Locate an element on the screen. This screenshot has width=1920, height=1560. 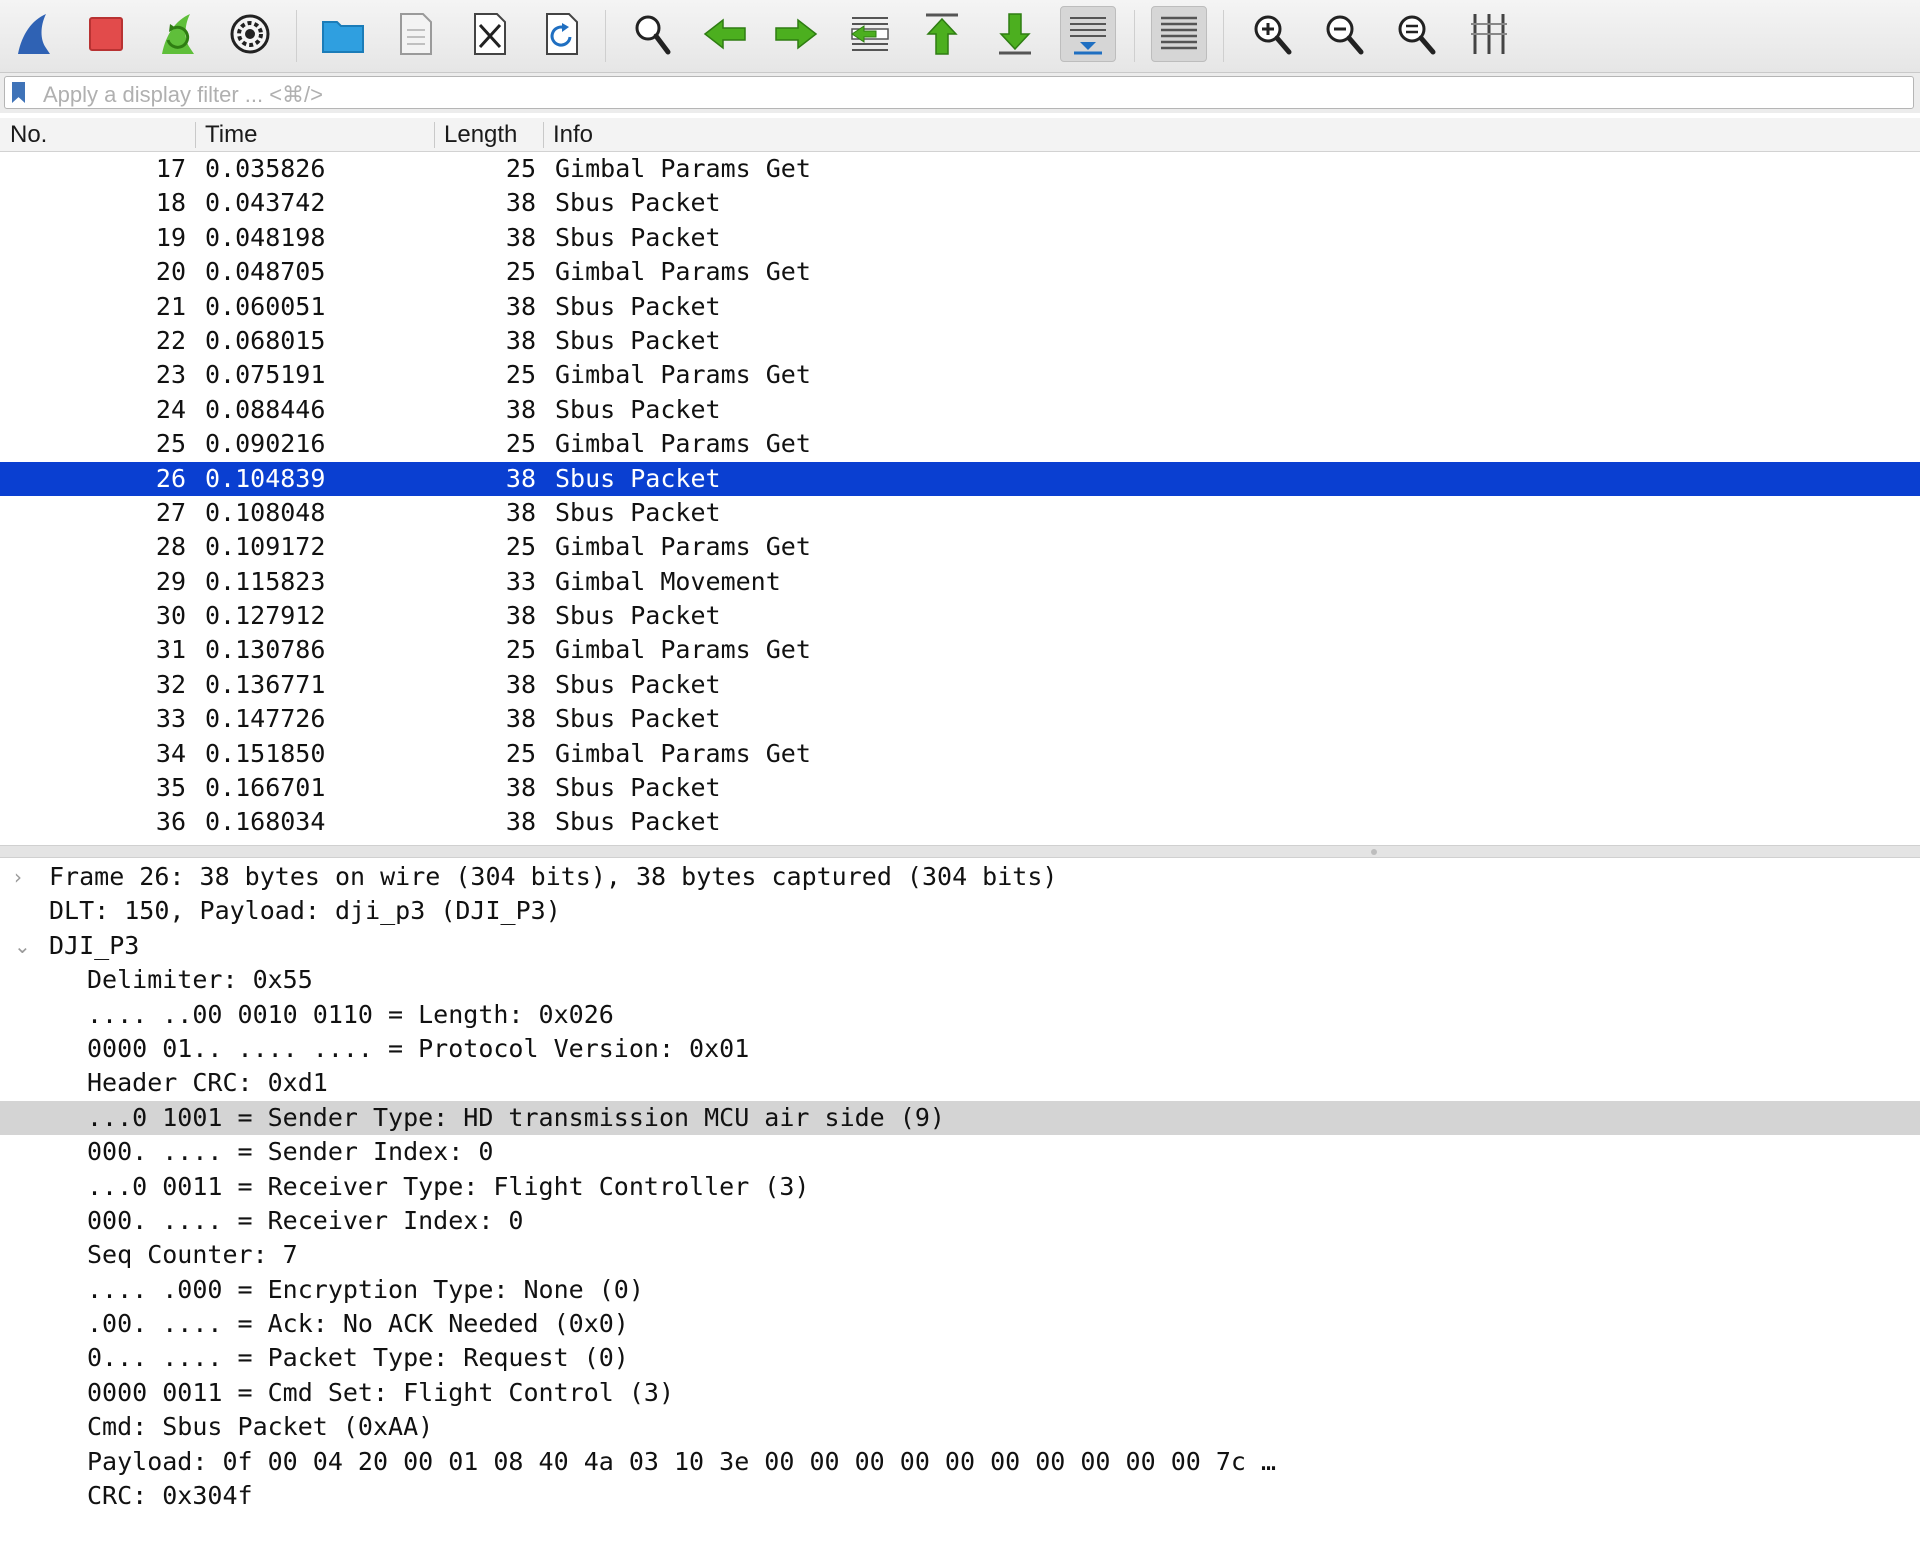
chevron-down-icon: ⌄ is located at coordinates (22, 946).